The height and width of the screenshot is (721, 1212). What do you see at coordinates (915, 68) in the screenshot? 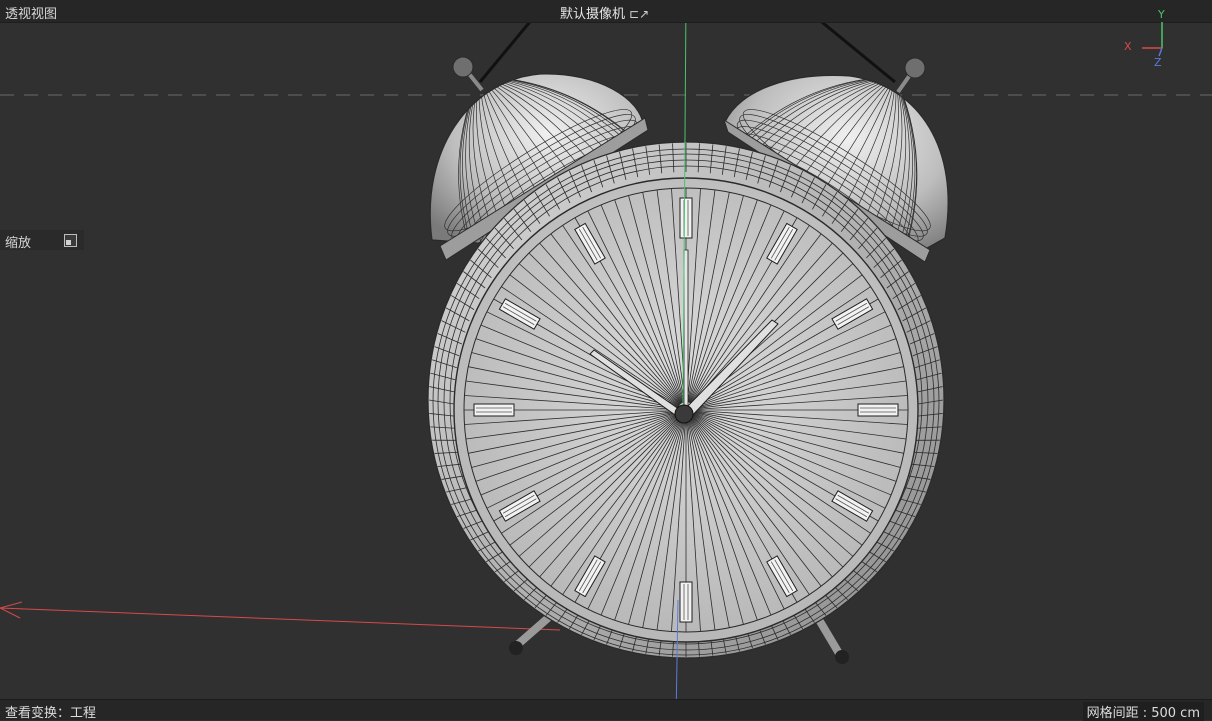
I see `bell-right-knob` at bounding box center [915, 68].